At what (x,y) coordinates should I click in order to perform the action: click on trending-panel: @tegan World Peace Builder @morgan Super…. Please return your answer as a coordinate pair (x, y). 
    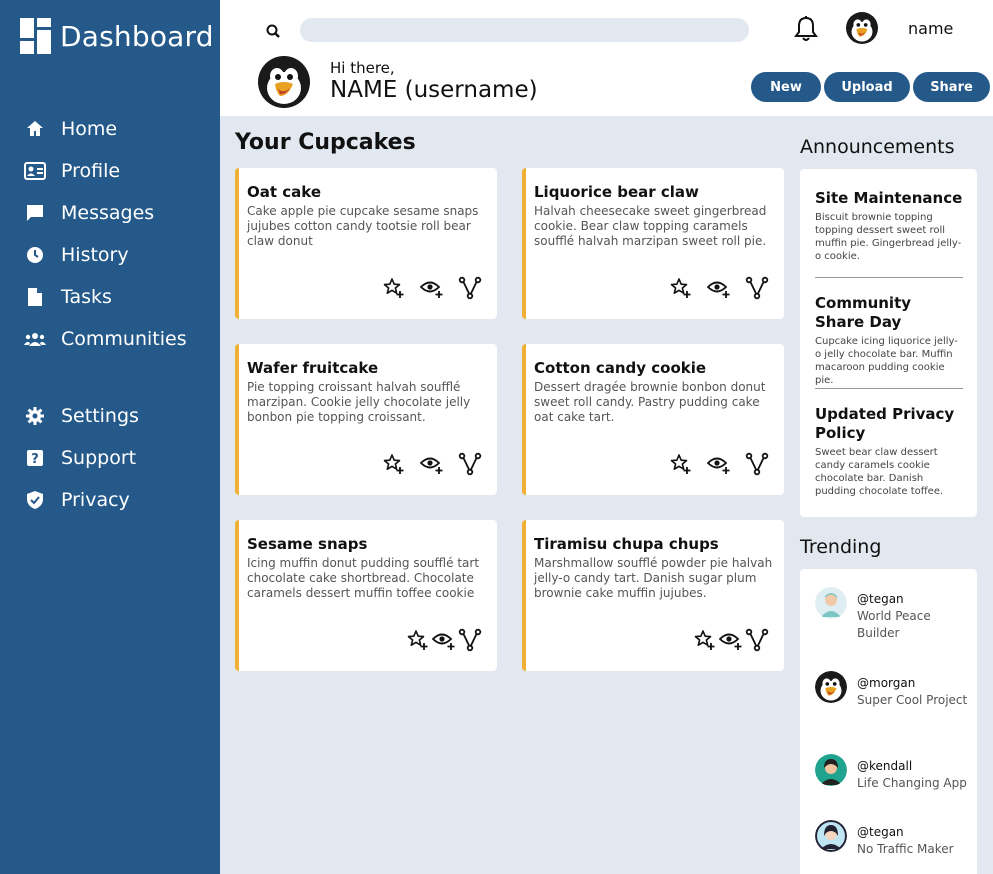
    Looking at the image, I should click on (888, 721).